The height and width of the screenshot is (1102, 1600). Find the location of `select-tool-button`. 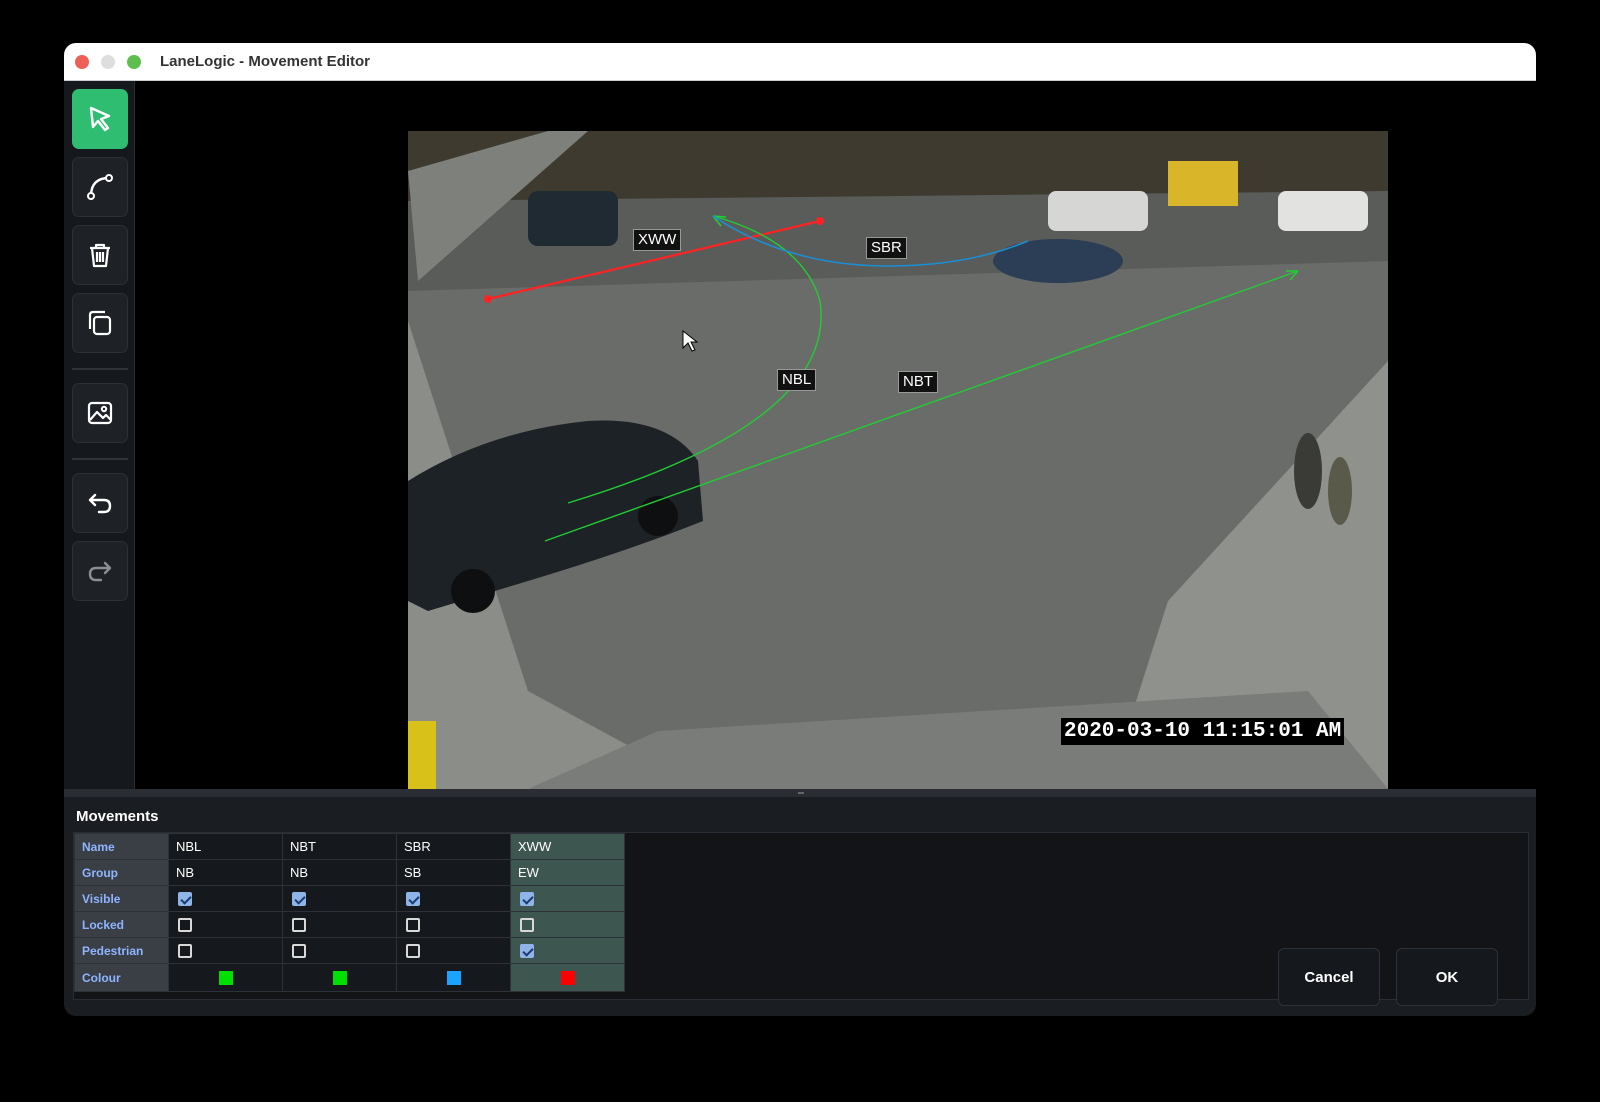

select-tool-button is located at coordinates (100, 119).